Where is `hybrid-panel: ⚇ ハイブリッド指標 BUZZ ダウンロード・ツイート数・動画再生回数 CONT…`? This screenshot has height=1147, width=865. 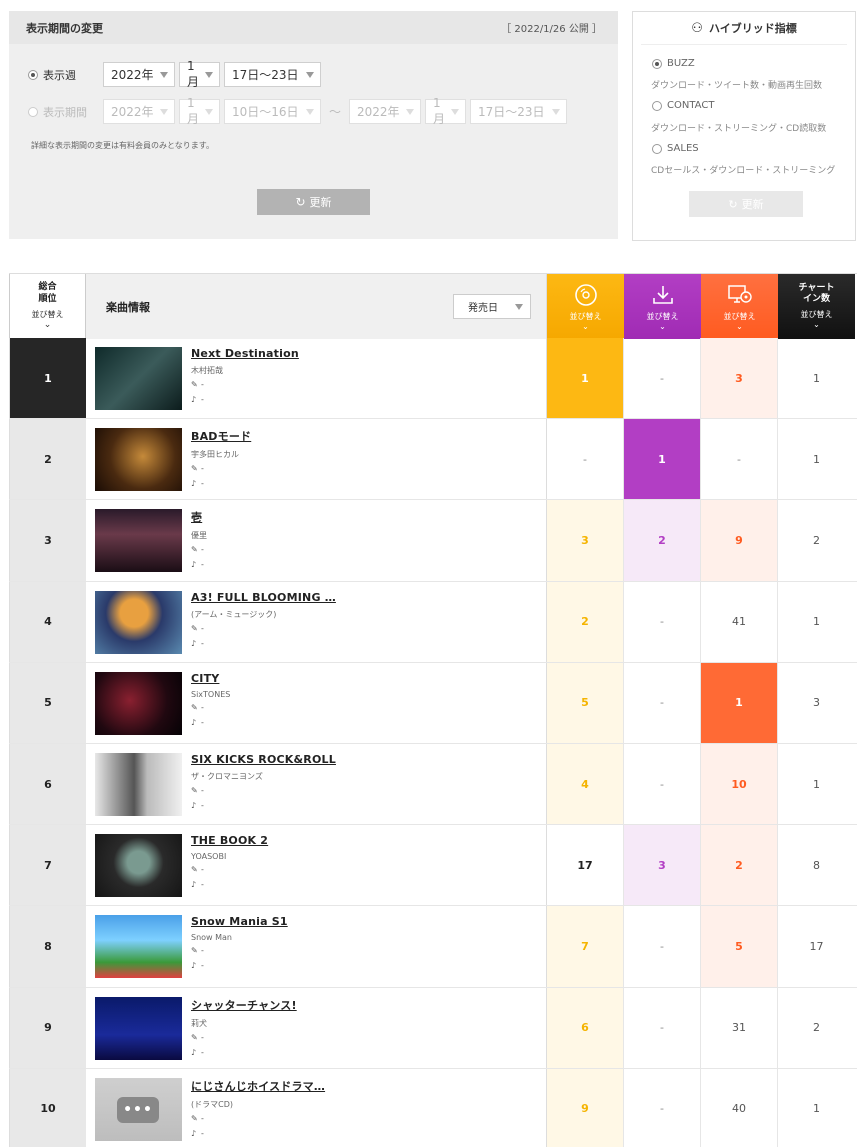 hybrid-panel: ⚇ ハイブリッド指標 BUZZ ダウンロード・ツイート数・動画再生回数 CONT… is located at coordinates (744, 126).